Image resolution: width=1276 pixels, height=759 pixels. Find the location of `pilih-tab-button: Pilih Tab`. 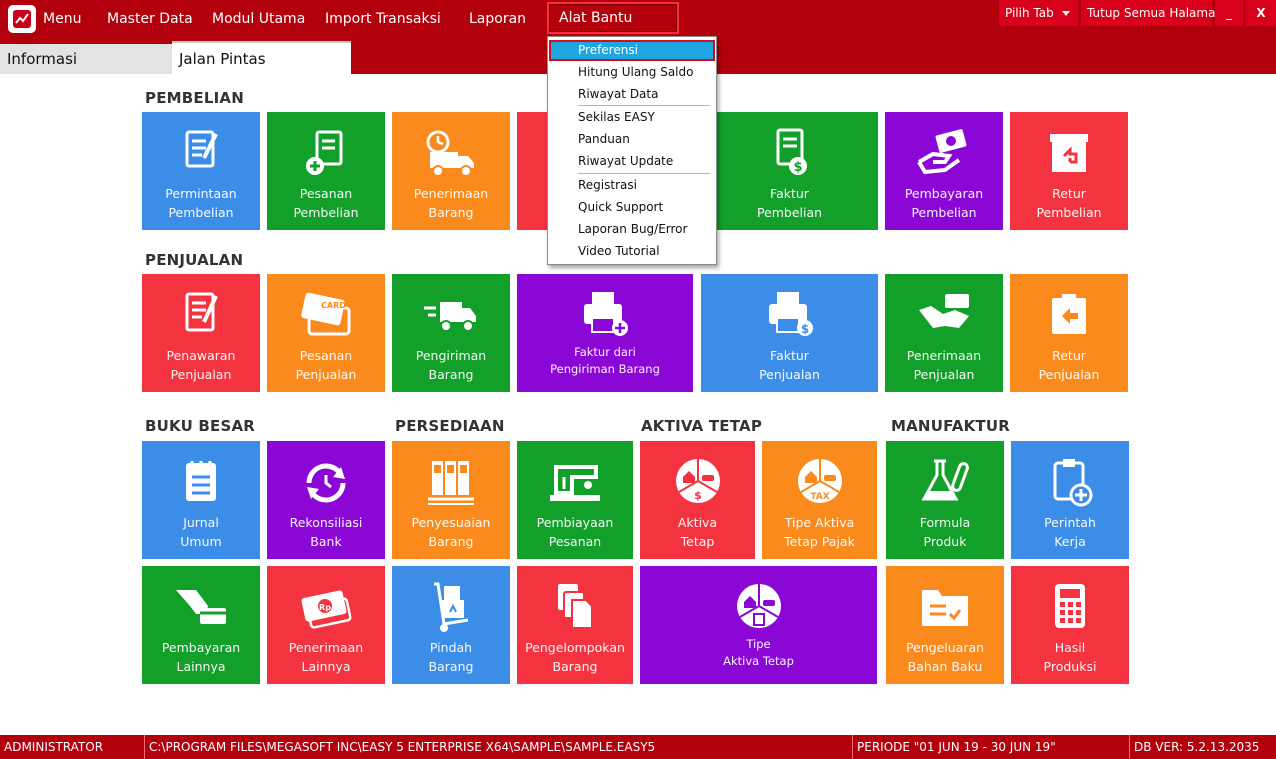

pilih-tab-button: Pilih Tab is located at coordinates (1038, 13).